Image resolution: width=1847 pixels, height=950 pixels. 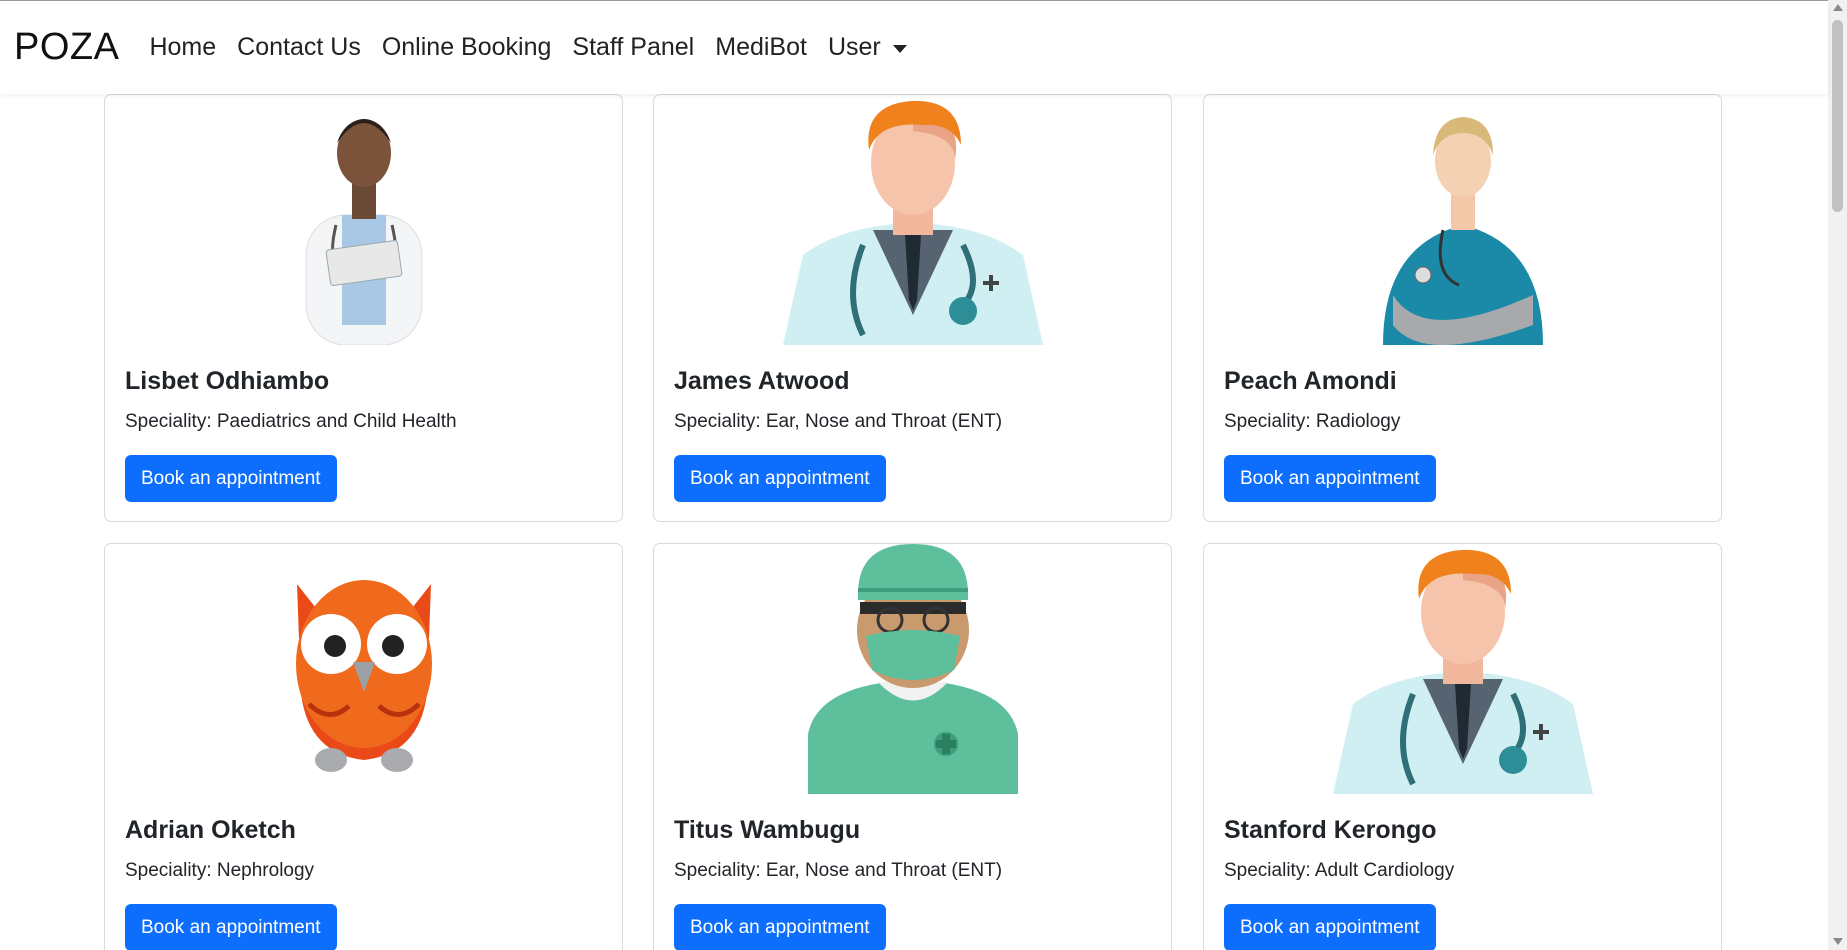 What do you see at coordinates (1312, 421) in the screenshot?
I see `doctor-speciality: Speciality: Radiology` at bounding box center [1312, 421].